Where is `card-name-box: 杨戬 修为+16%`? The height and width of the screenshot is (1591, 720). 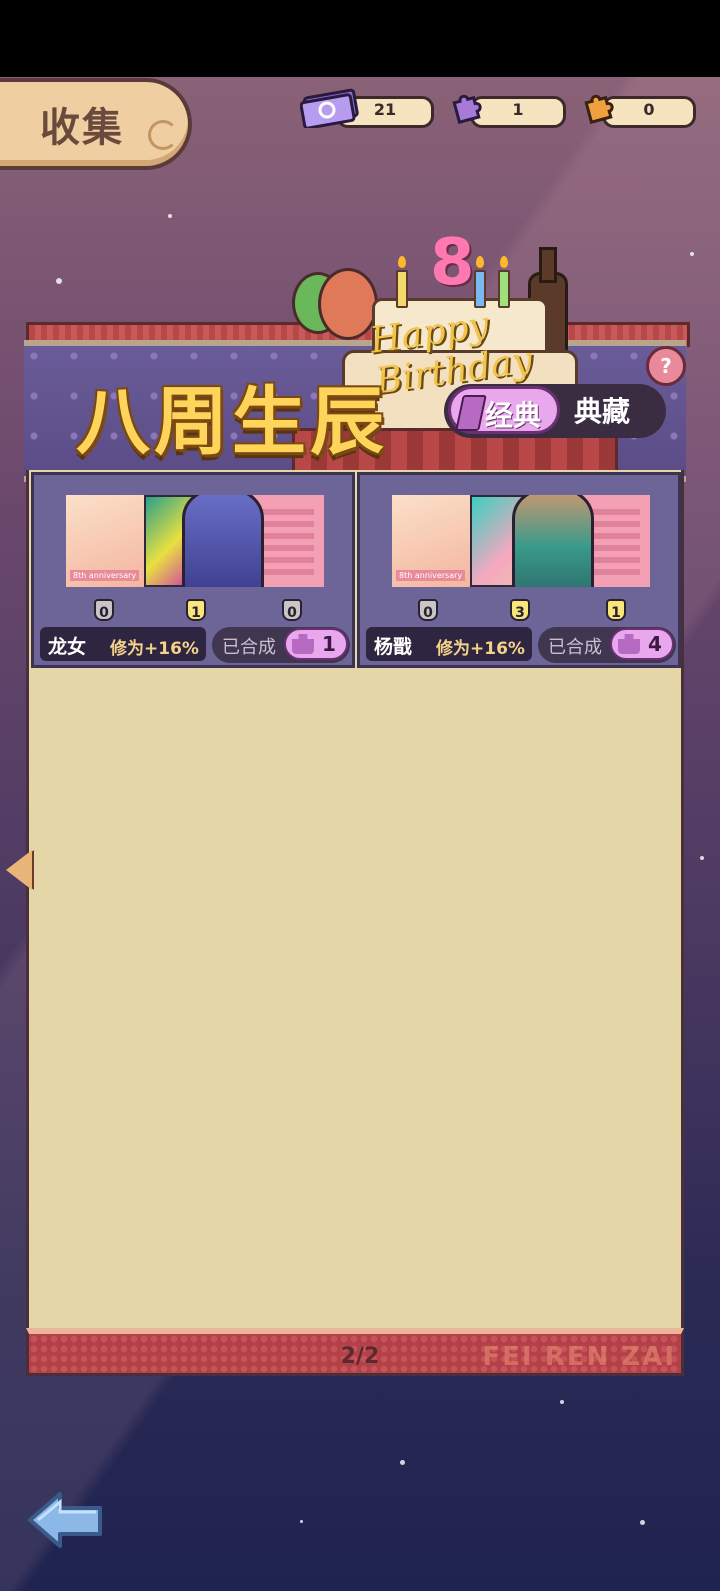
card-name-box: 杨戬 修为+16% is located at coordinates (449, 644).